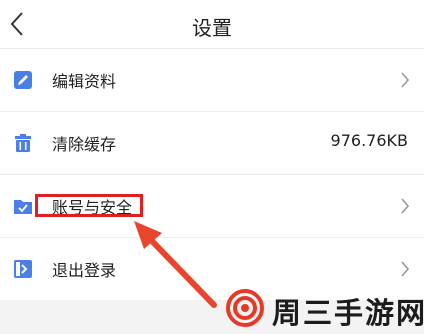 This screenshot has width=424, height=334. I want to click on watermark: 周三手游网, so click(325, 308).